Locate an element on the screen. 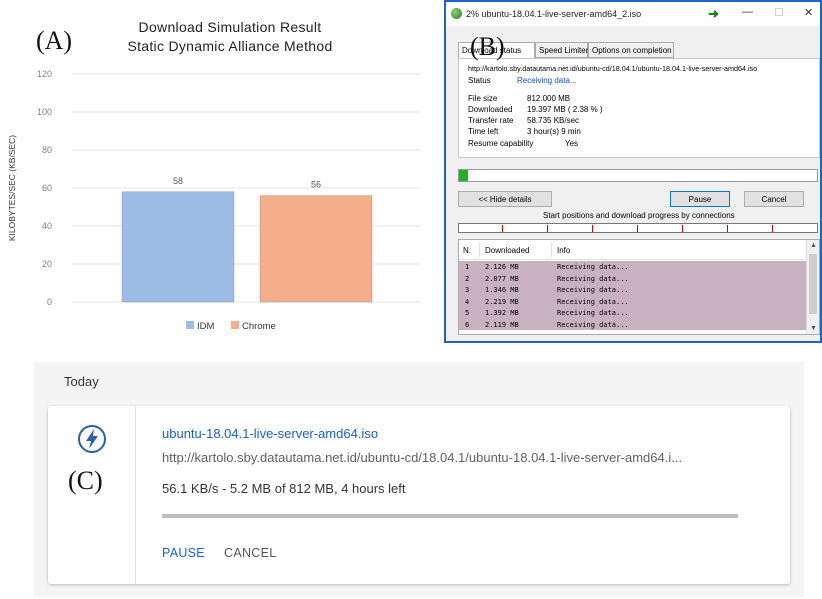 The height and width of the screenshot is (599, 822). y-tick-label: 120 is located at coordinates (44, 74).